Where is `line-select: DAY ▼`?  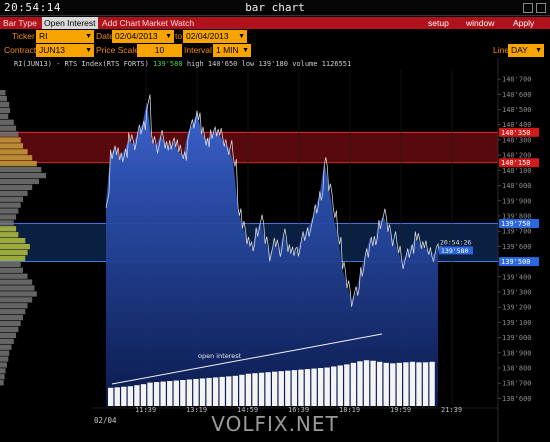 line-select: DAY ▼ is located at coordinates (526, 50).